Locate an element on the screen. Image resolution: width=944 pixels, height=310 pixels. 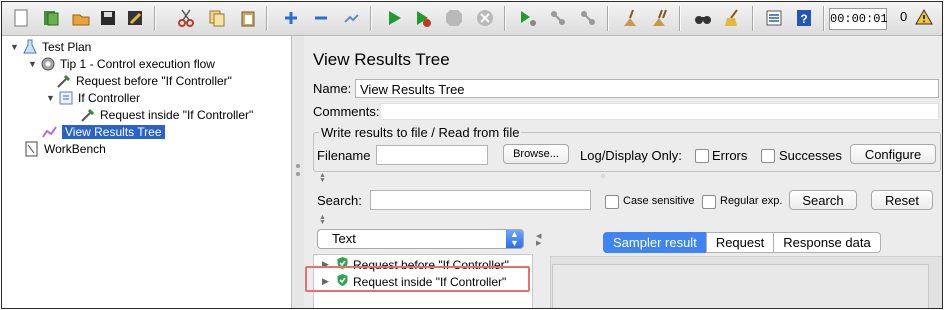
toolbar: ? 00:00:01 0 is located at coordinates (472, 19).